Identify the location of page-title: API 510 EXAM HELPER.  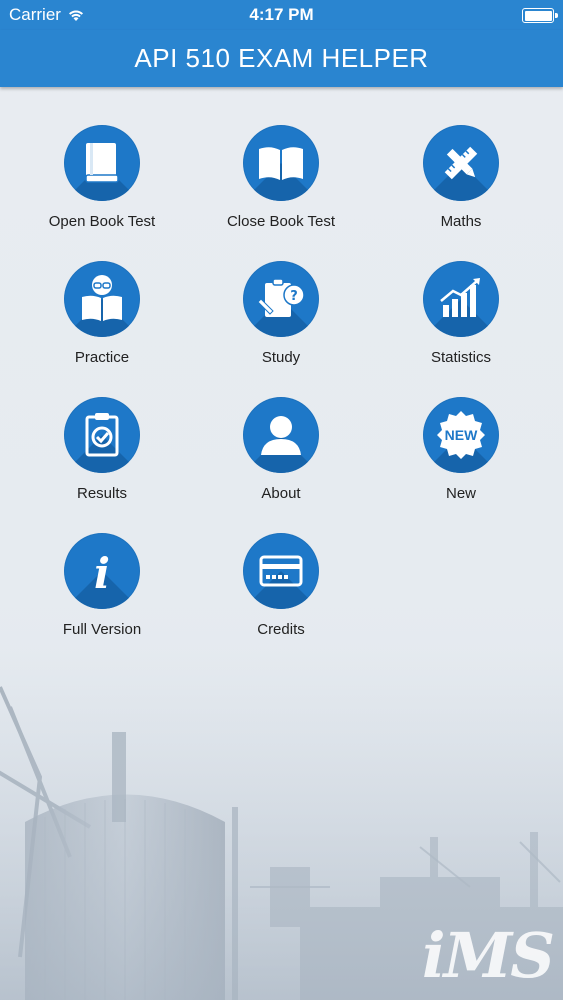
(281, 58).